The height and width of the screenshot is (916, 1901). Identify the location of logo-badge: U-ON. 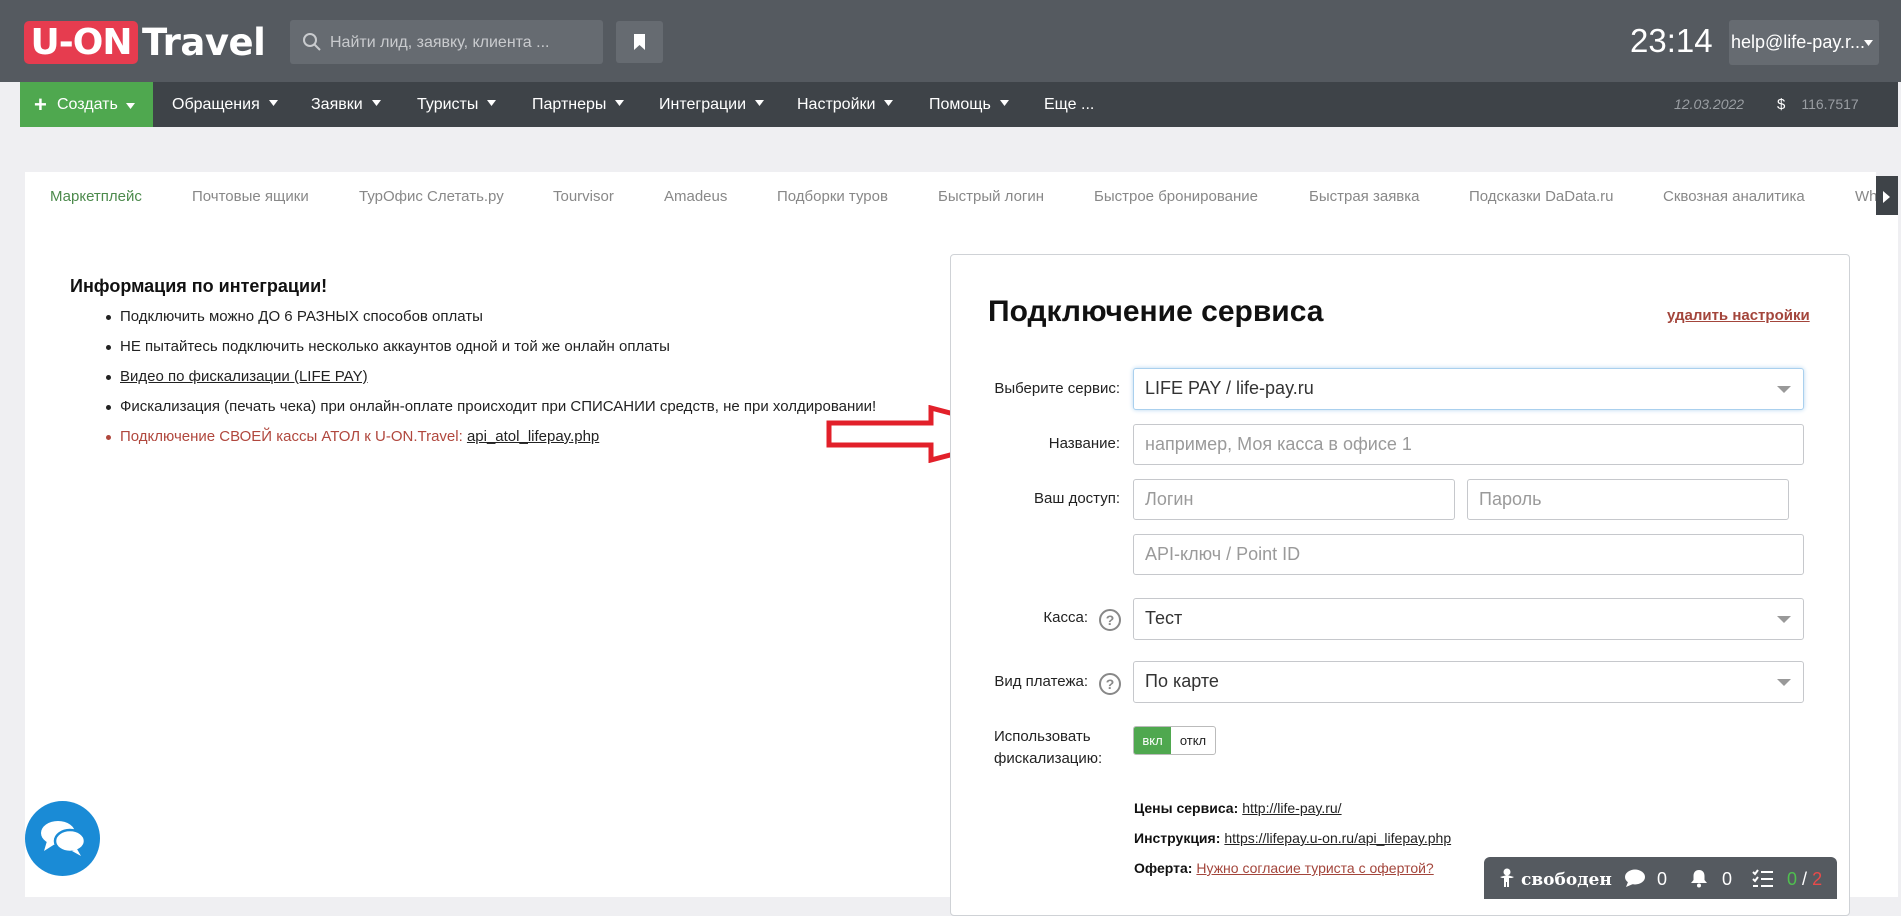
(81, 42).